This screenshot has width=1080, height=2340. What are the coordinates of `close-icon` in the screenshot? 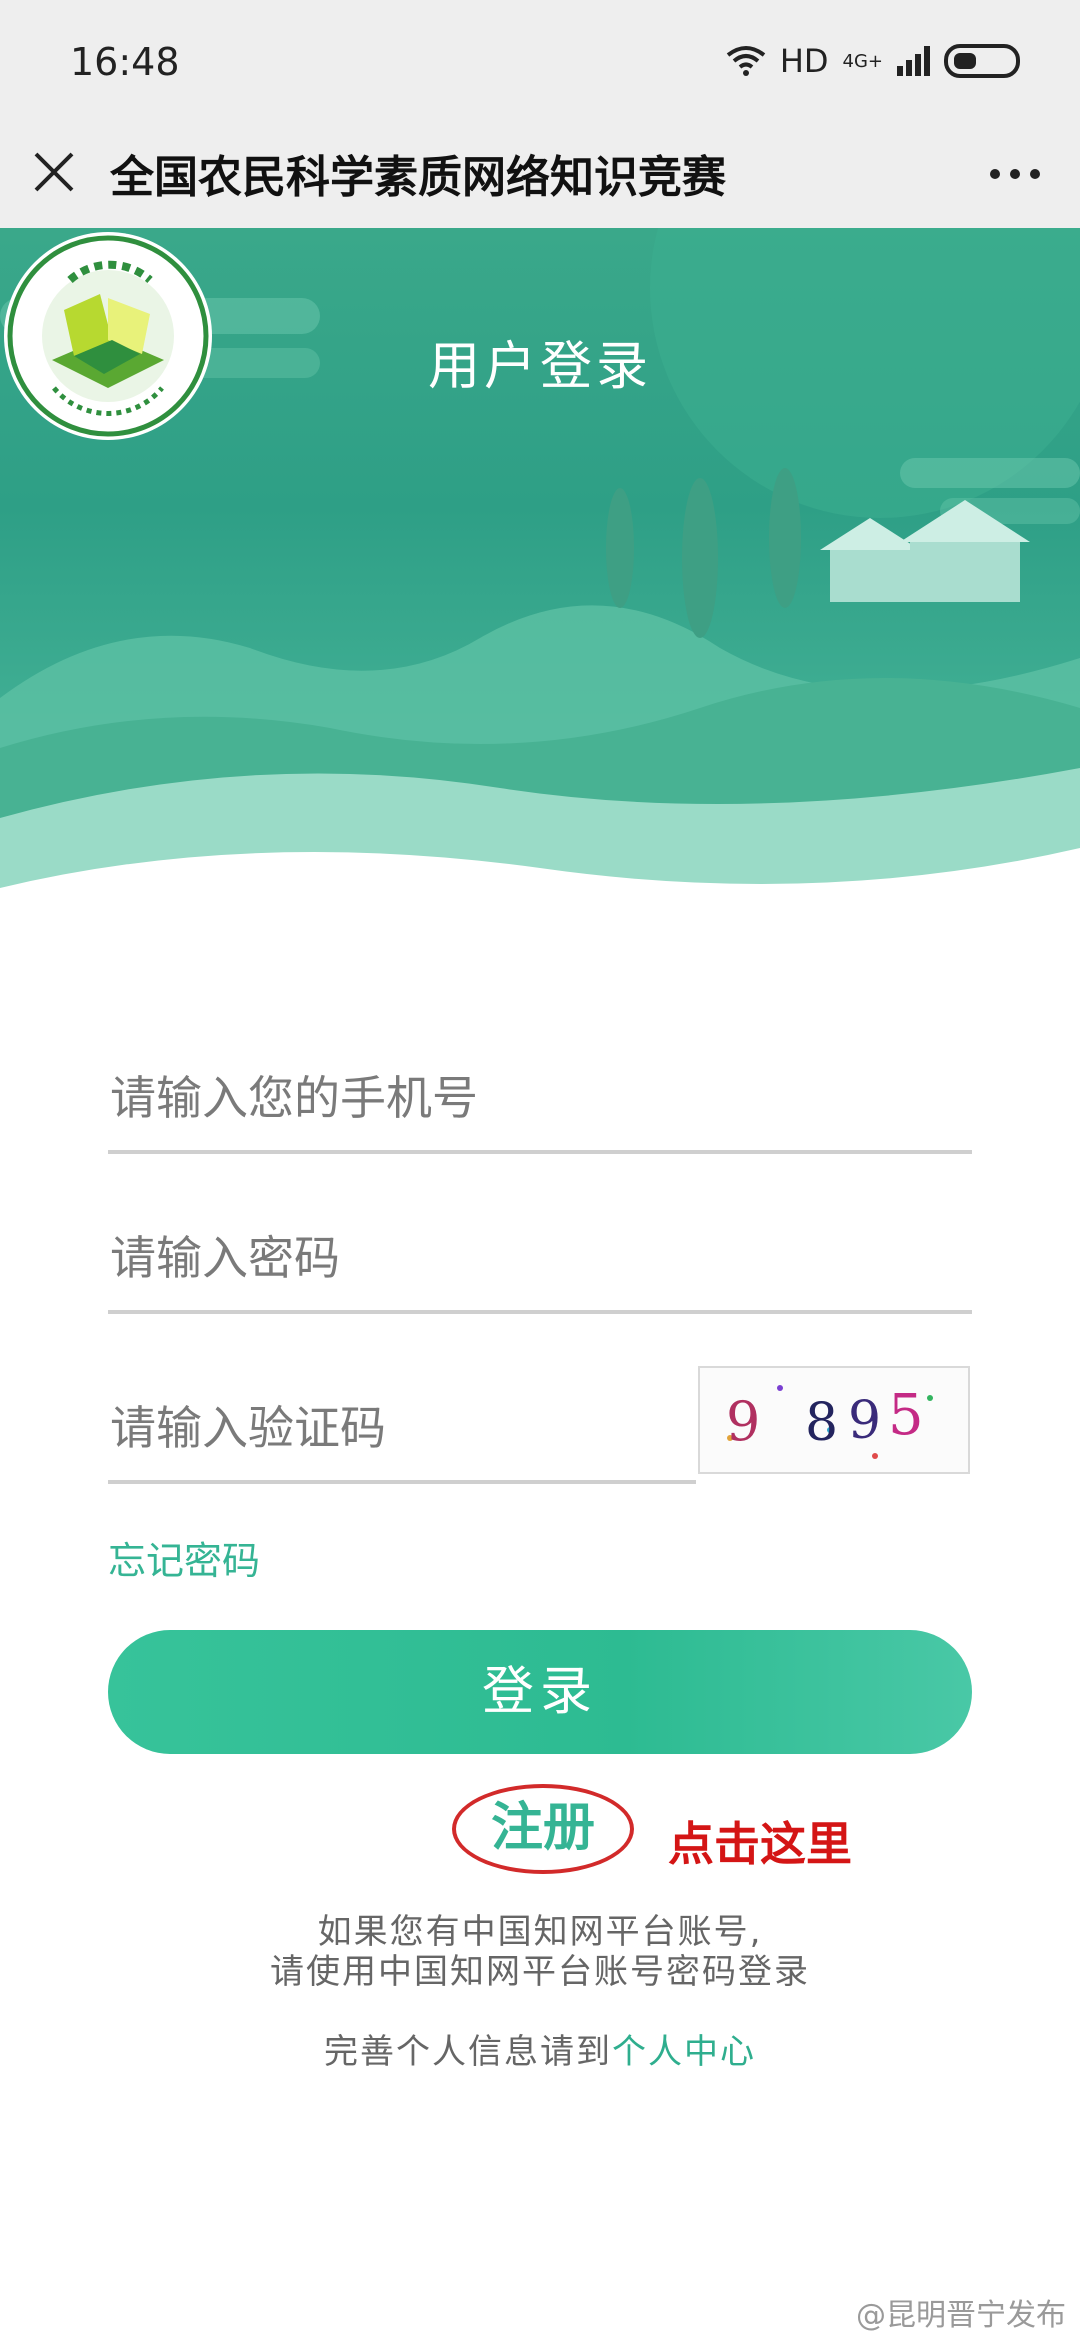 It's located at (54, 172).